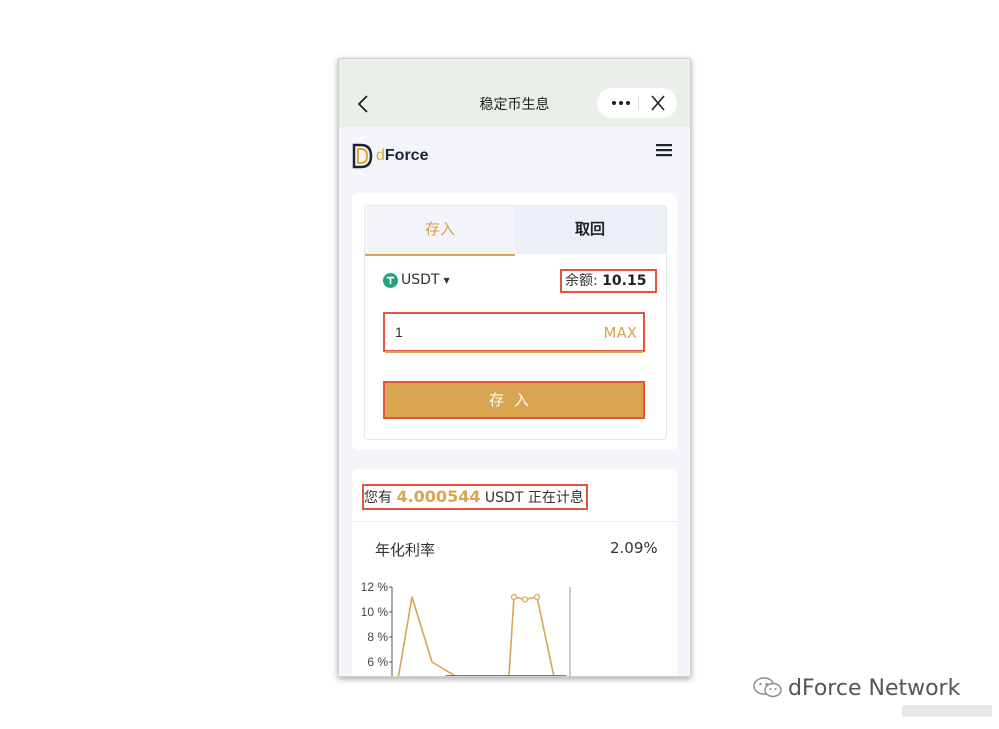 The height and width of the screenshot is (729, 999). I want to click on earning-amount: 4.000544, so click(438, 496).